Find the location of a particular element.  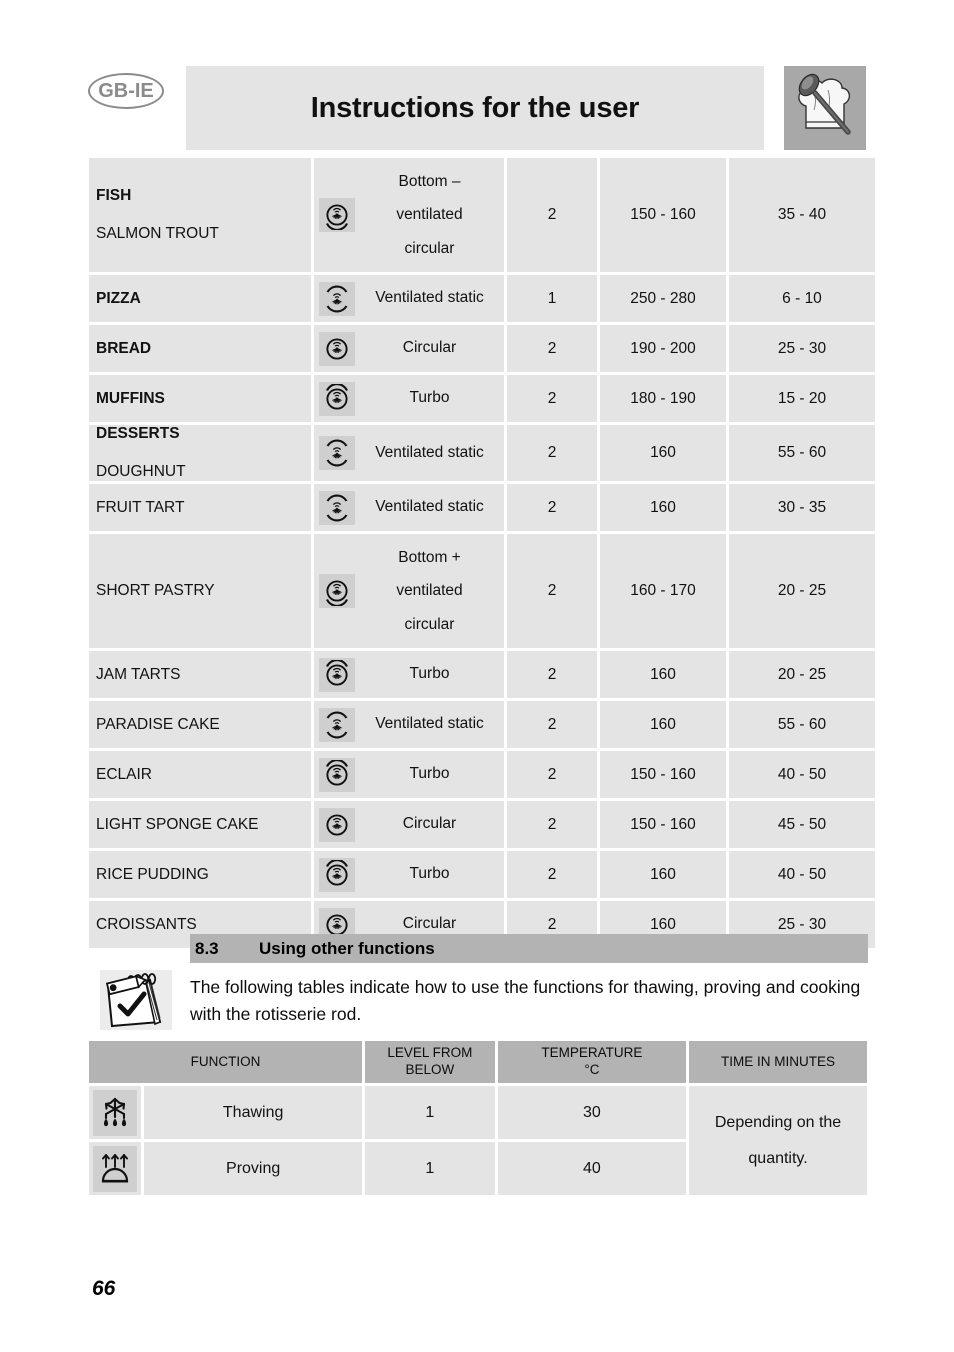

turbo-icon is located at coordinates (337, 674).